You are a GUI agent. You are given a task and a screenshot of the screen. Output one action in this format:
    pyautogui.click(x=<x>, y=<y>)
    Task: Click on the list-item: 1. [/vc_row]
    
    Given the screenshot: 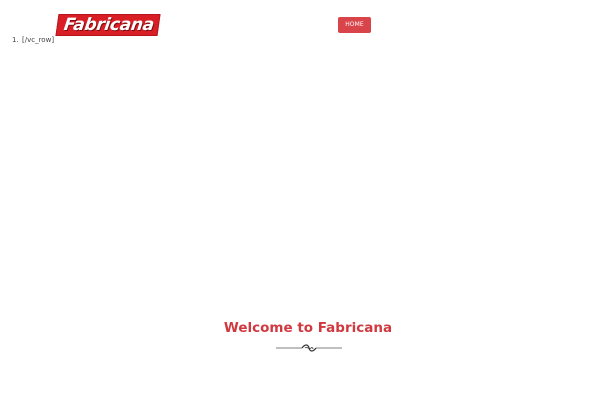 What is the action you would take?
    pyautogui.click(x=33, y=40)
    